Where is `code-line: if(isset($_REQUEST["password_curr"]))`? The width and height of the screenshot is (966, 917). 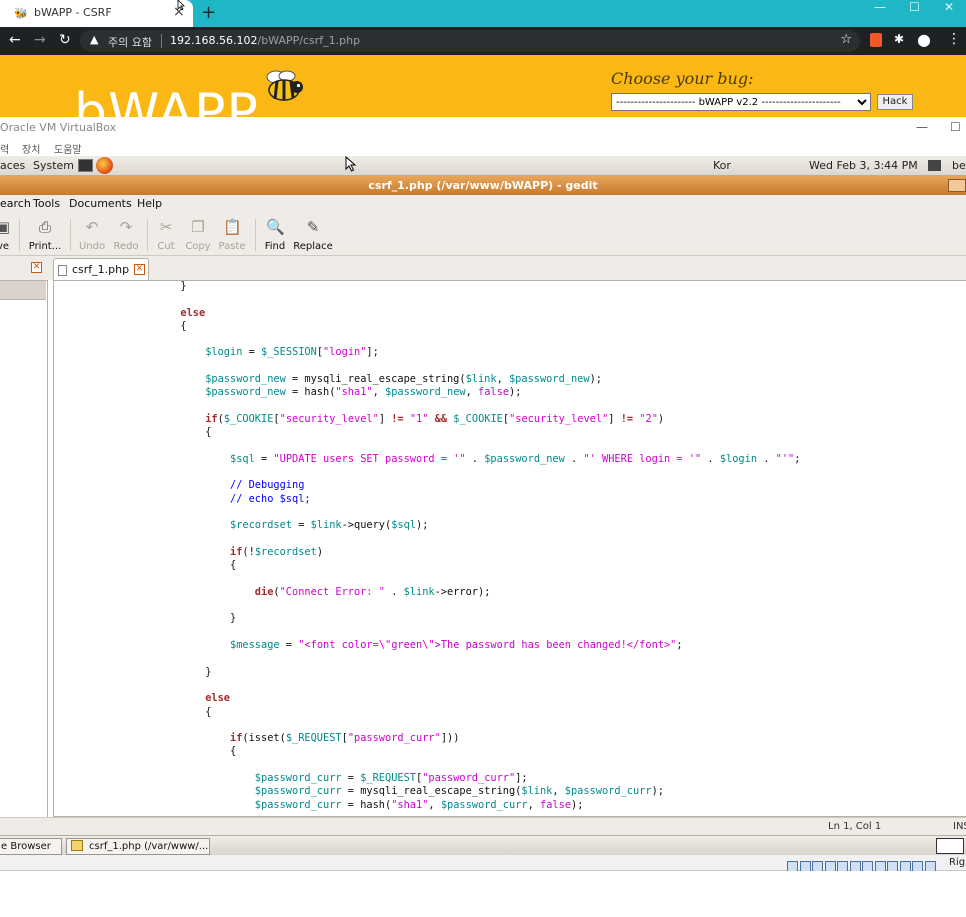 code-line: if(isset($_REQUEST["password_curr"])) is located at coordinates (453, 738).